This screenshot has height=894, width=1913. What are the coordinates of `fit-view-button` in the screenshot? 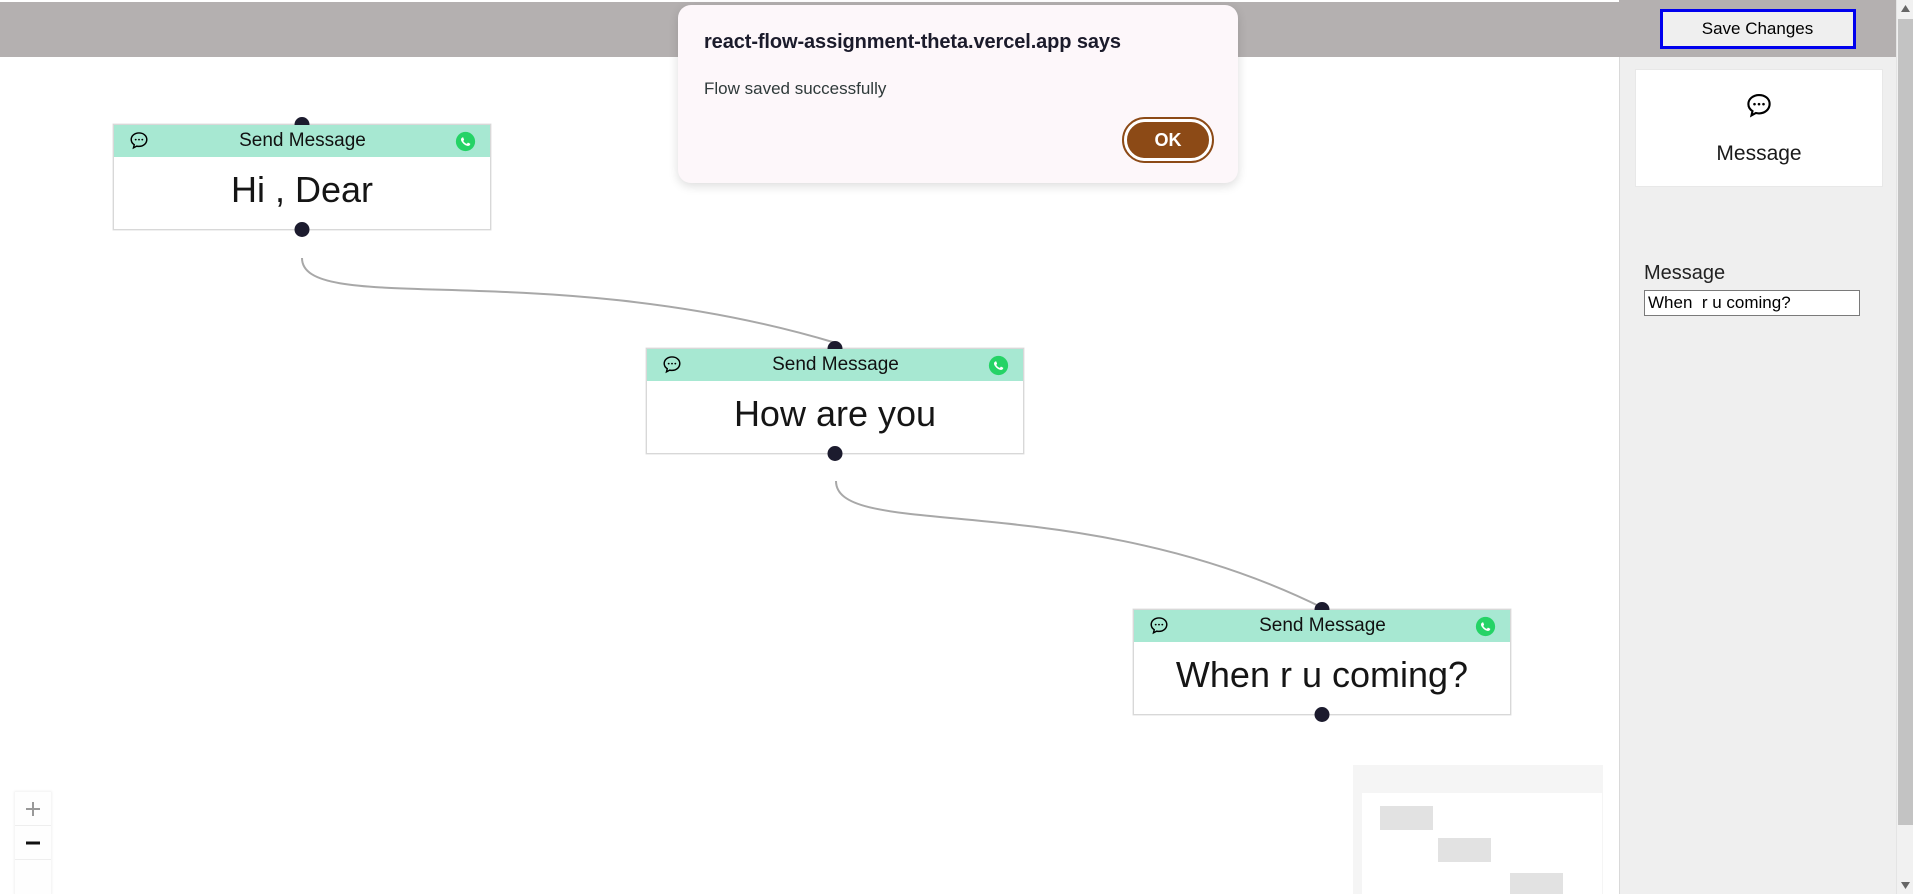 It's located at (33, 877).